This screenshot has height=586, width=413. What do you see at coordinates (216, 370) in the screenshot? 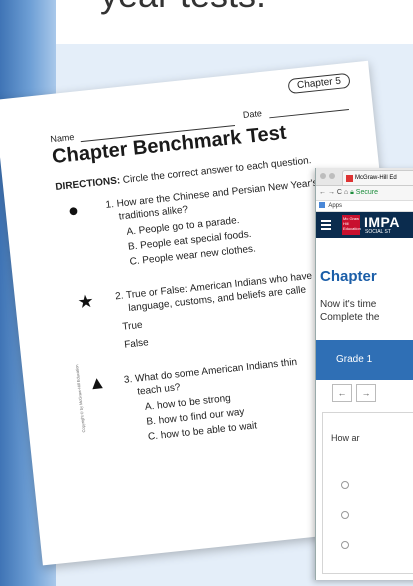
I see `question-text: What do some American Indians thin` at bounding box center [216, 370].